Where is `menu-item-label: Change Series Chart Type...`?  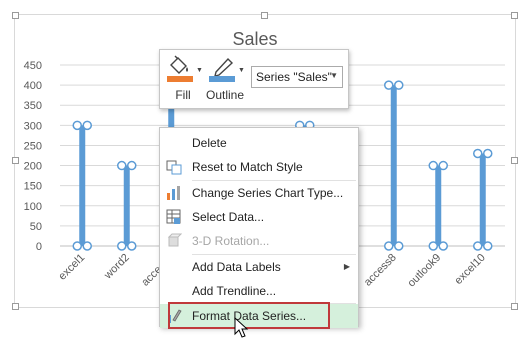
menu-item-label: Change Series Chart Type... is located at coordinates (268, 193).